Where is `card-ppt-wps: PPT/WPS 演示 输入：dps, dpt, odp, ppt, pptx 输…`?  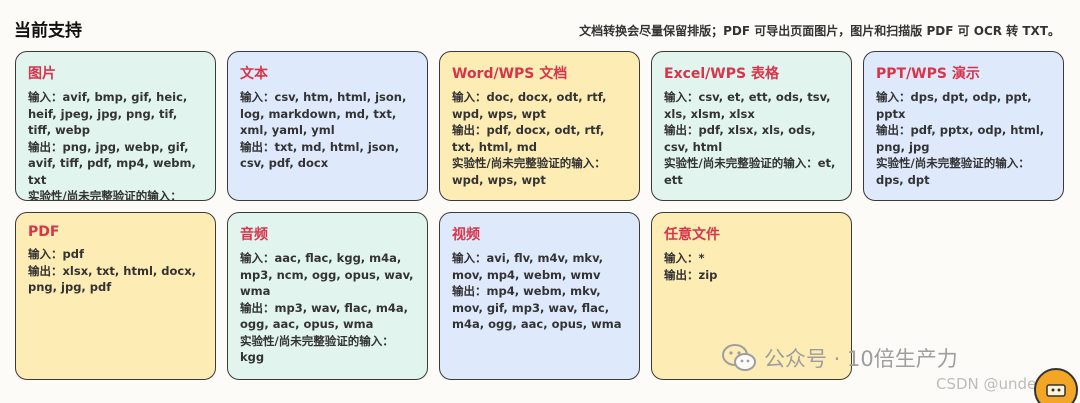
card-ppt-wps: PPT/WPS 演示 输入：dps, dpt, odp, ppt, pptx 输… is located at coordinates (963, 126).